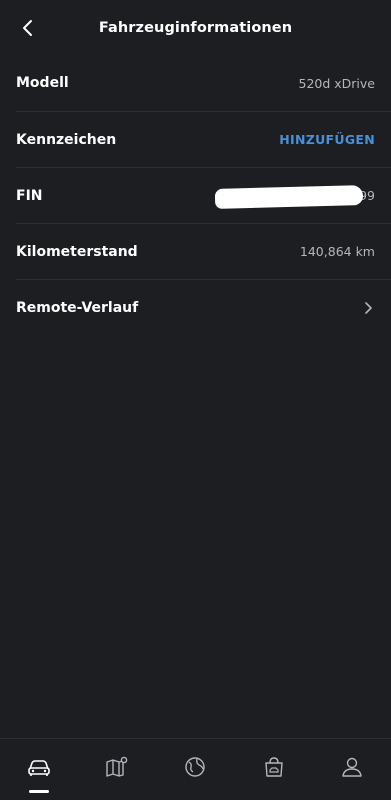 This screenshot has width=391, height=800. I want to click on remote-history-label: Remote-Verlauf, so click(77, 307).